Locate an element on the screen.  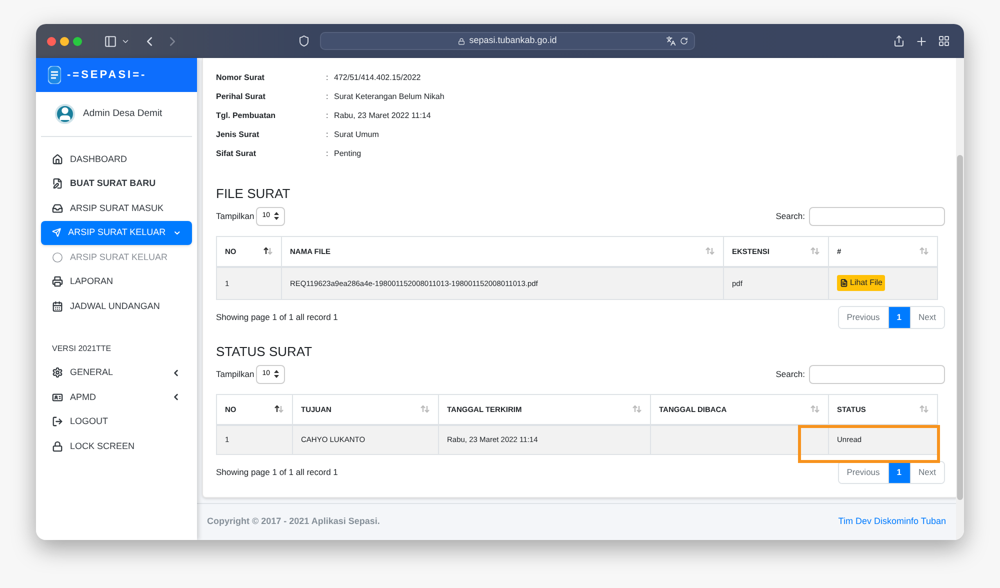
address-bar: sepasi.tubankab.go.id is located at coordinates (507, 41).